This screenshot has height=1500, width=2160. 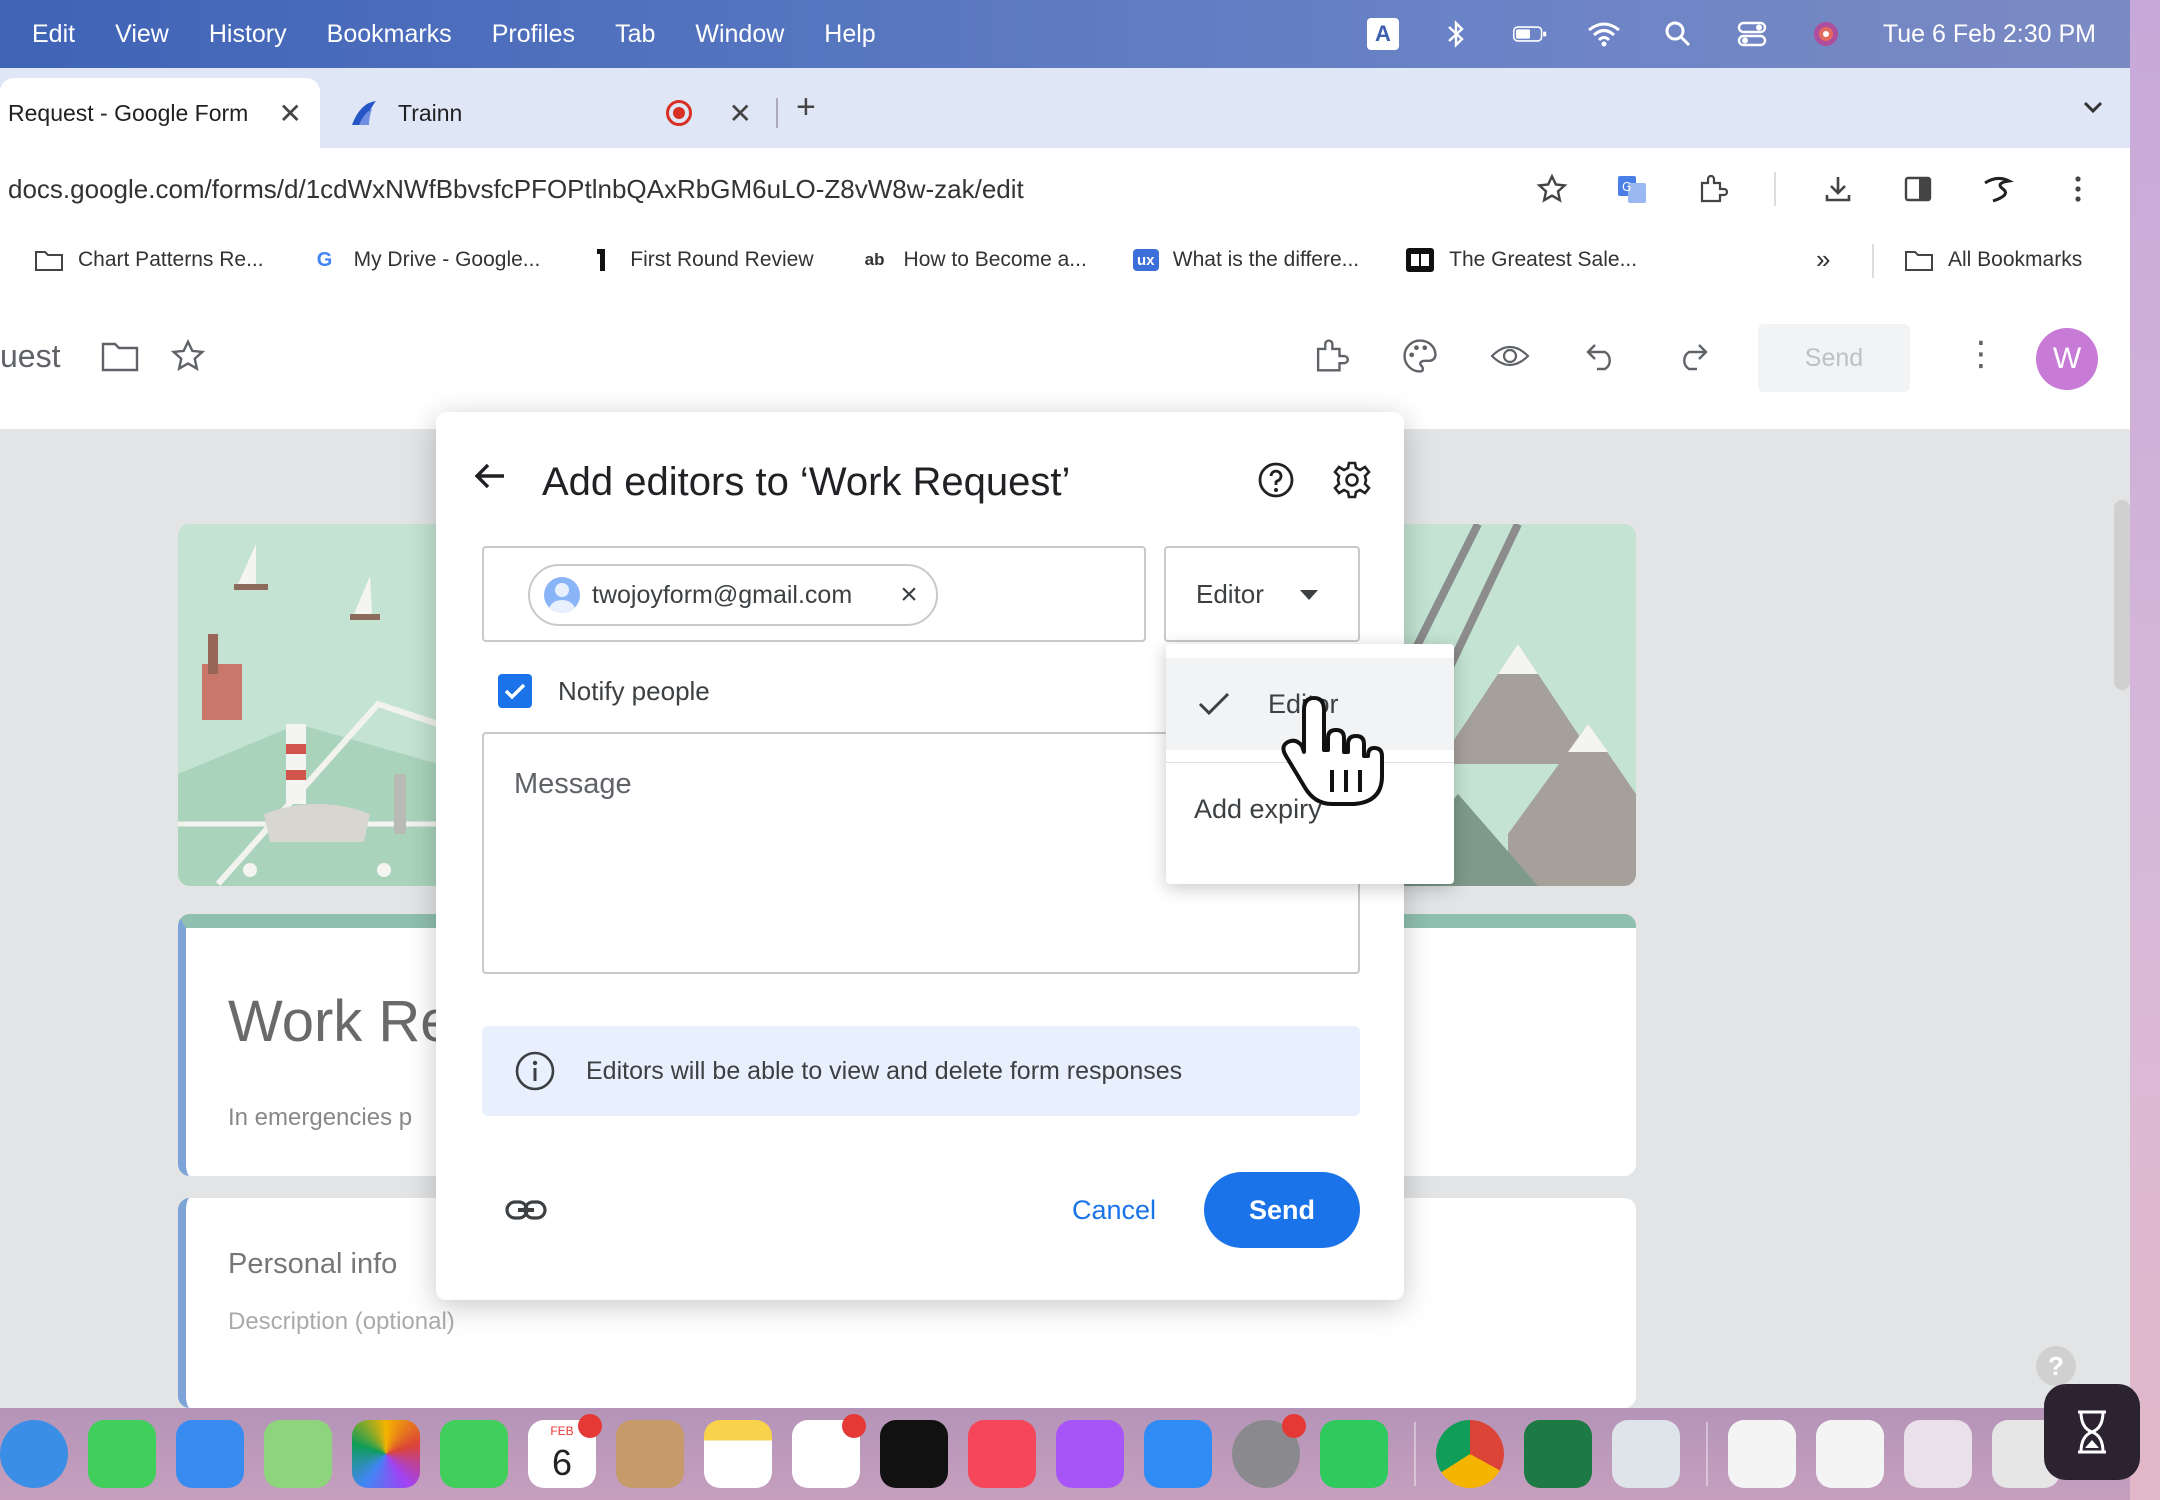 I want to click on bluetooth-icon, so click(x=1456, y=34).